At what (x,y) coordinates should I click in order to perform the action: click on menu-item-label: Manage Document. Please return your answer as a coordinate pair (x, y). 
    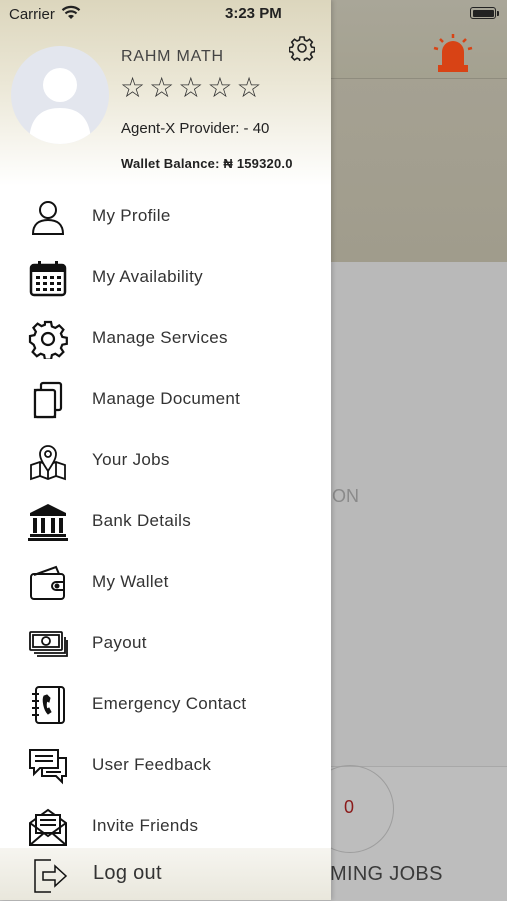
    Looking at the image, I should click on (166, 398).